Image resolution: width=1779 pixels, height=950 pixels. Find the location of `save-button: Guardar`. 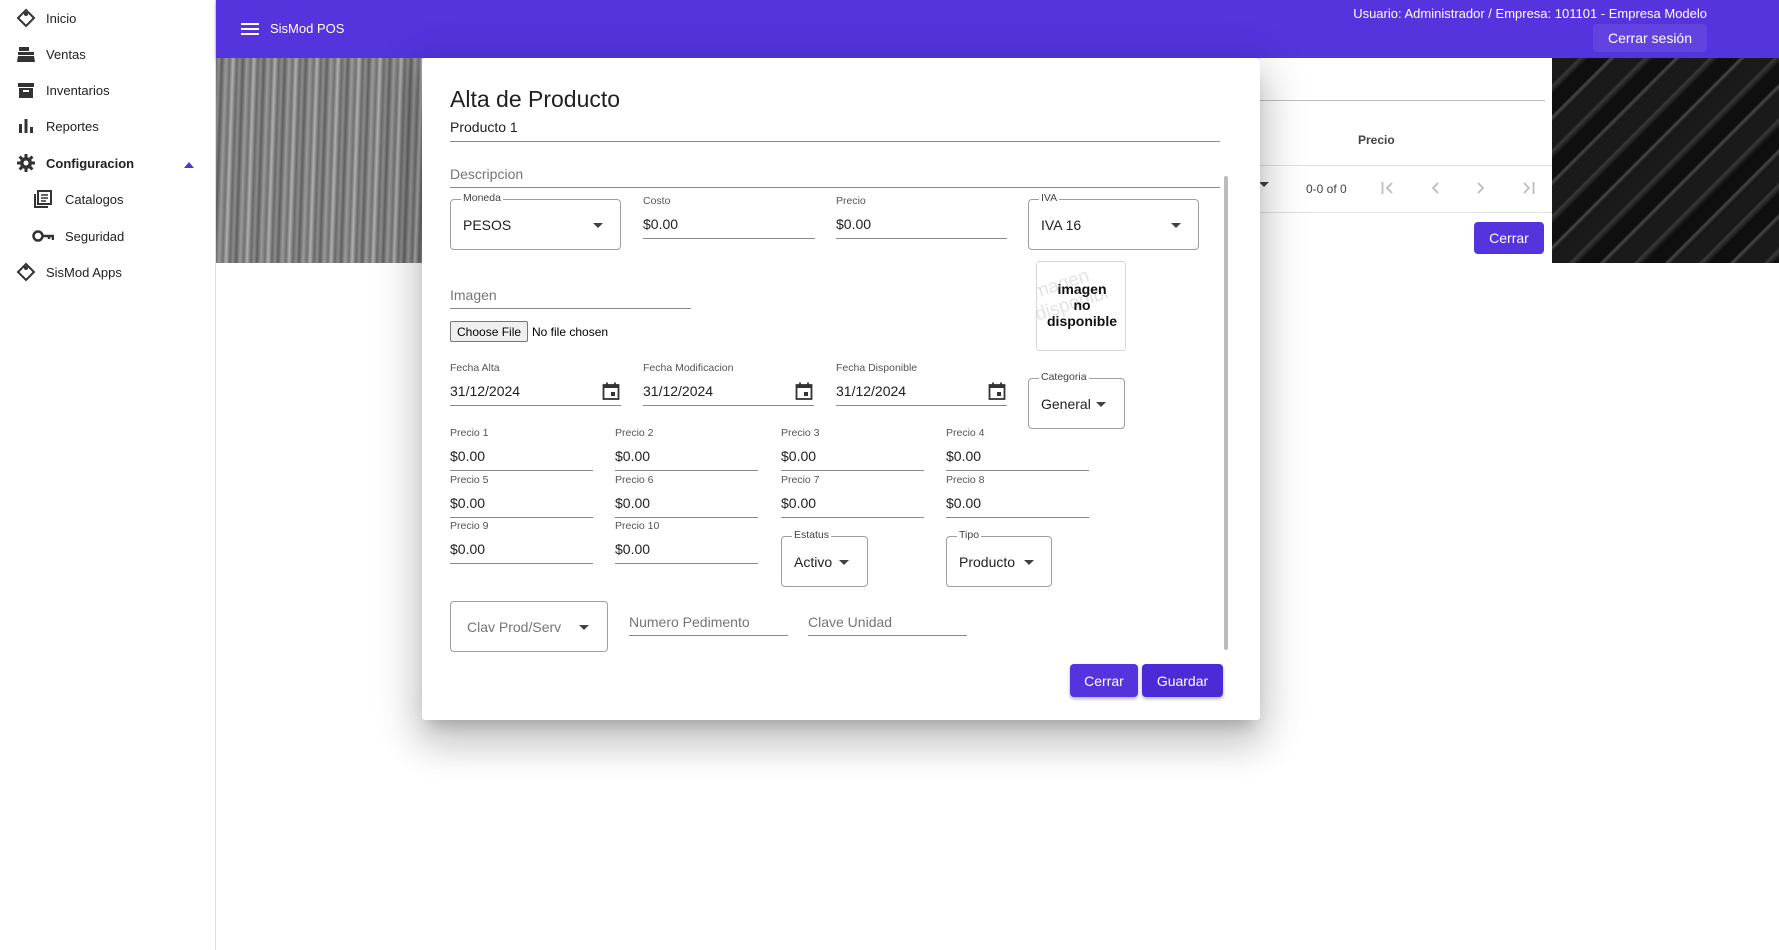

save-button: Guardar is located at coordinates (1182, 680).